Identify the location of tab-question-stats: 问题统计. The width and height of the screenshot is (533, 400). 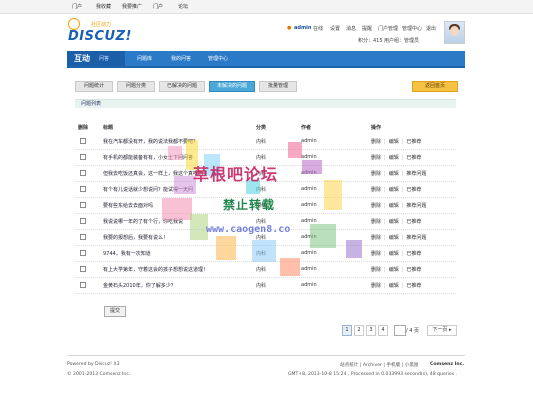
(94, 86).